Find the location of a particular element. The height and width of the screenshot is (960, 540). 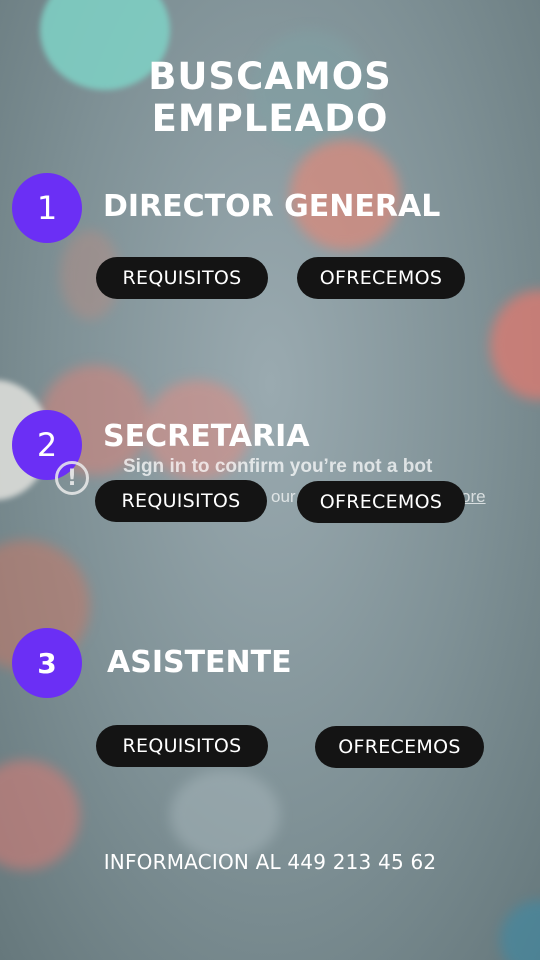

bot-check-subtitle: our is located at coordinates (283, 496).